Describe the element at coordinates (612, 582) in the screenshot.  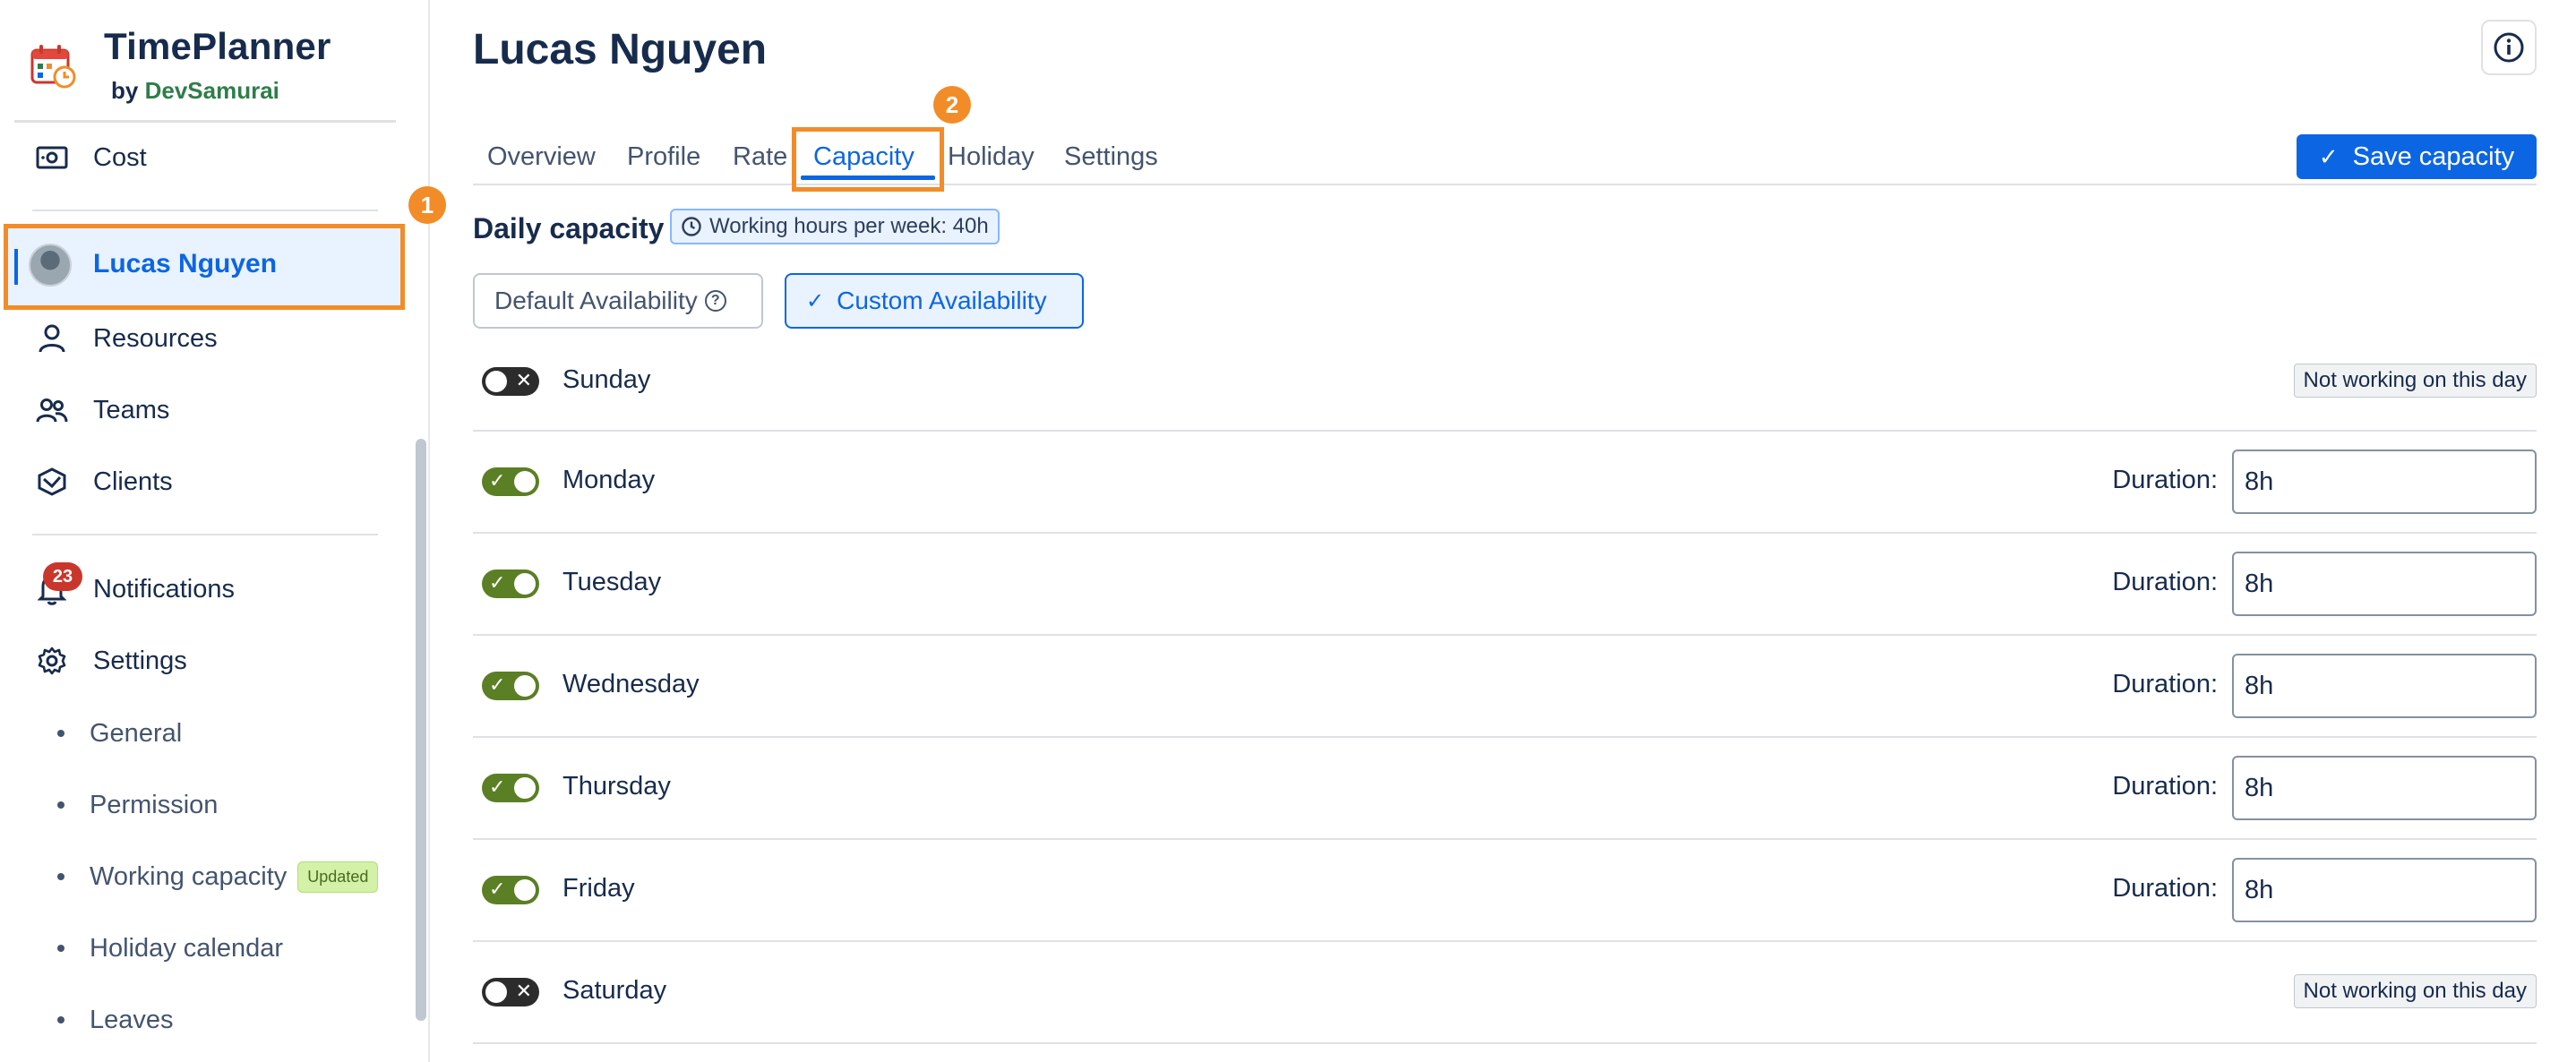
I see `day-name: Tuesday` at that location.